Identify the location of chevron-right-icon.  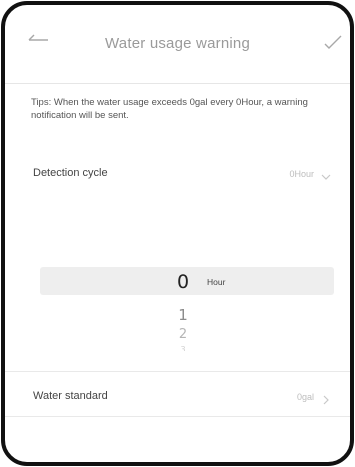
(326, 398).